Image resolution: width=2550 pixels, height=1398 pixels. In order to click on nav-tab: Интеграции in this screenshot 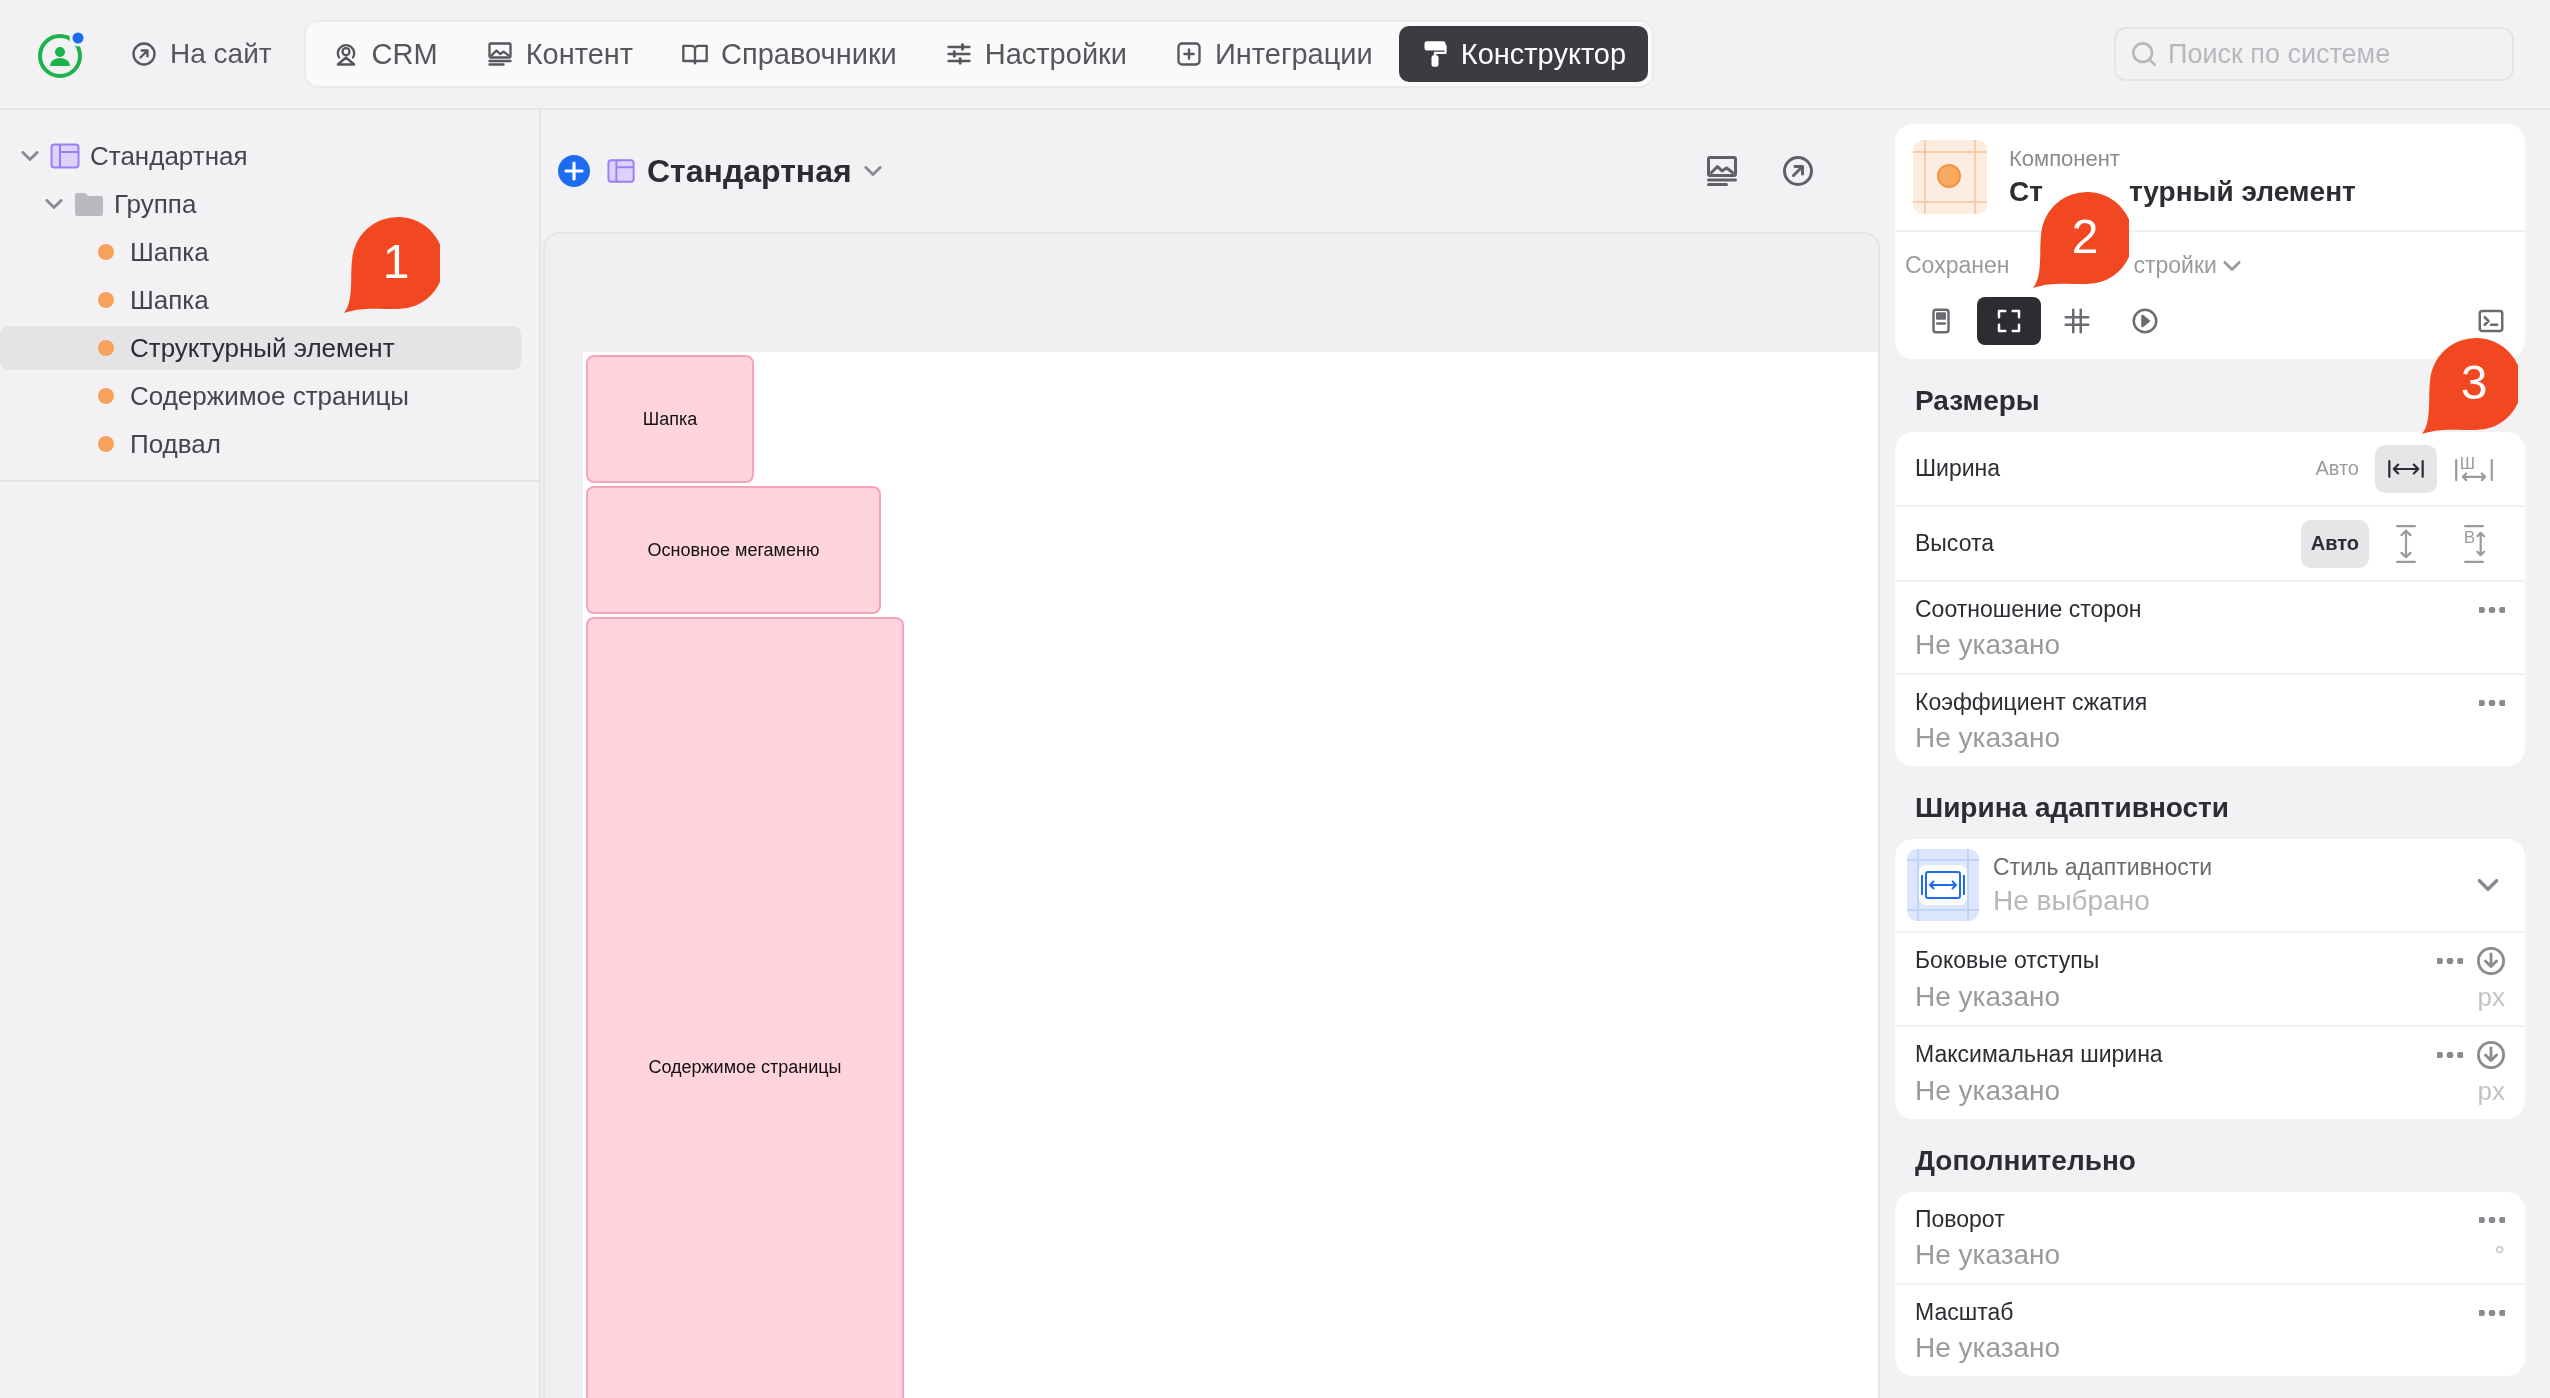, I will do `click(1273, 54)`.